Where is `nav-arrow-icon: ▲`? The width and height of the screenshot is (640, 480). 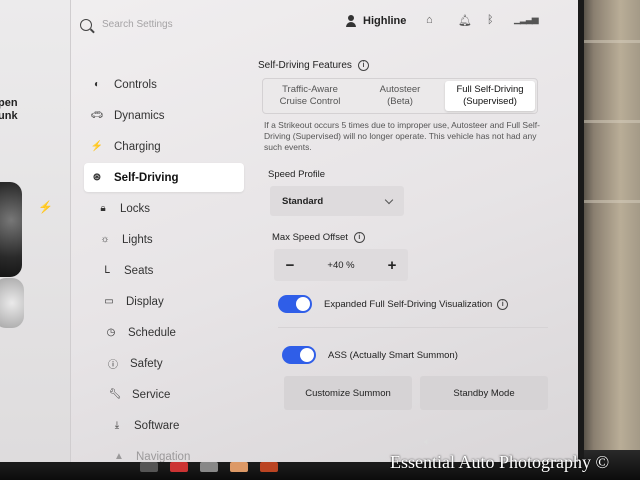 nav-arrow-icon: ▲ is located at coordinates (119, 456).